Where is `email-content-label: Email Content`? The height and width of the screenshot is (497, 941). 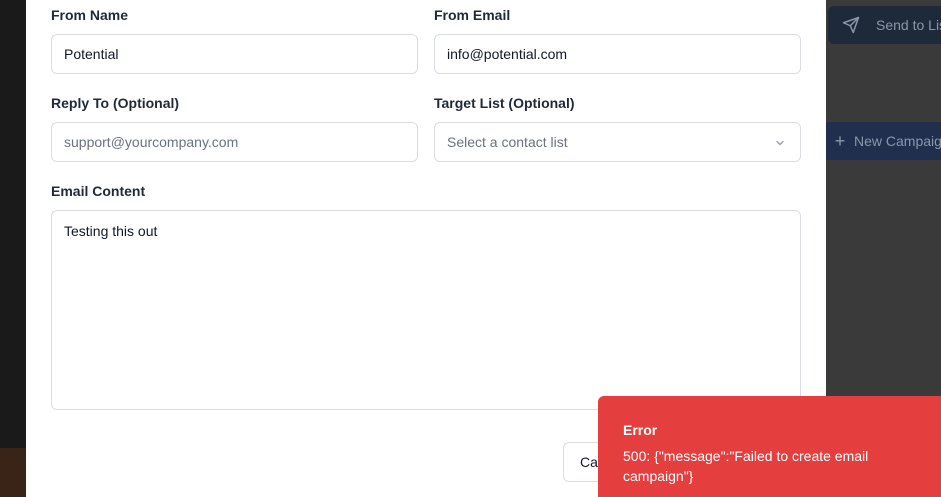 email-content-label: Email Content is located at coordinates (98, 191).